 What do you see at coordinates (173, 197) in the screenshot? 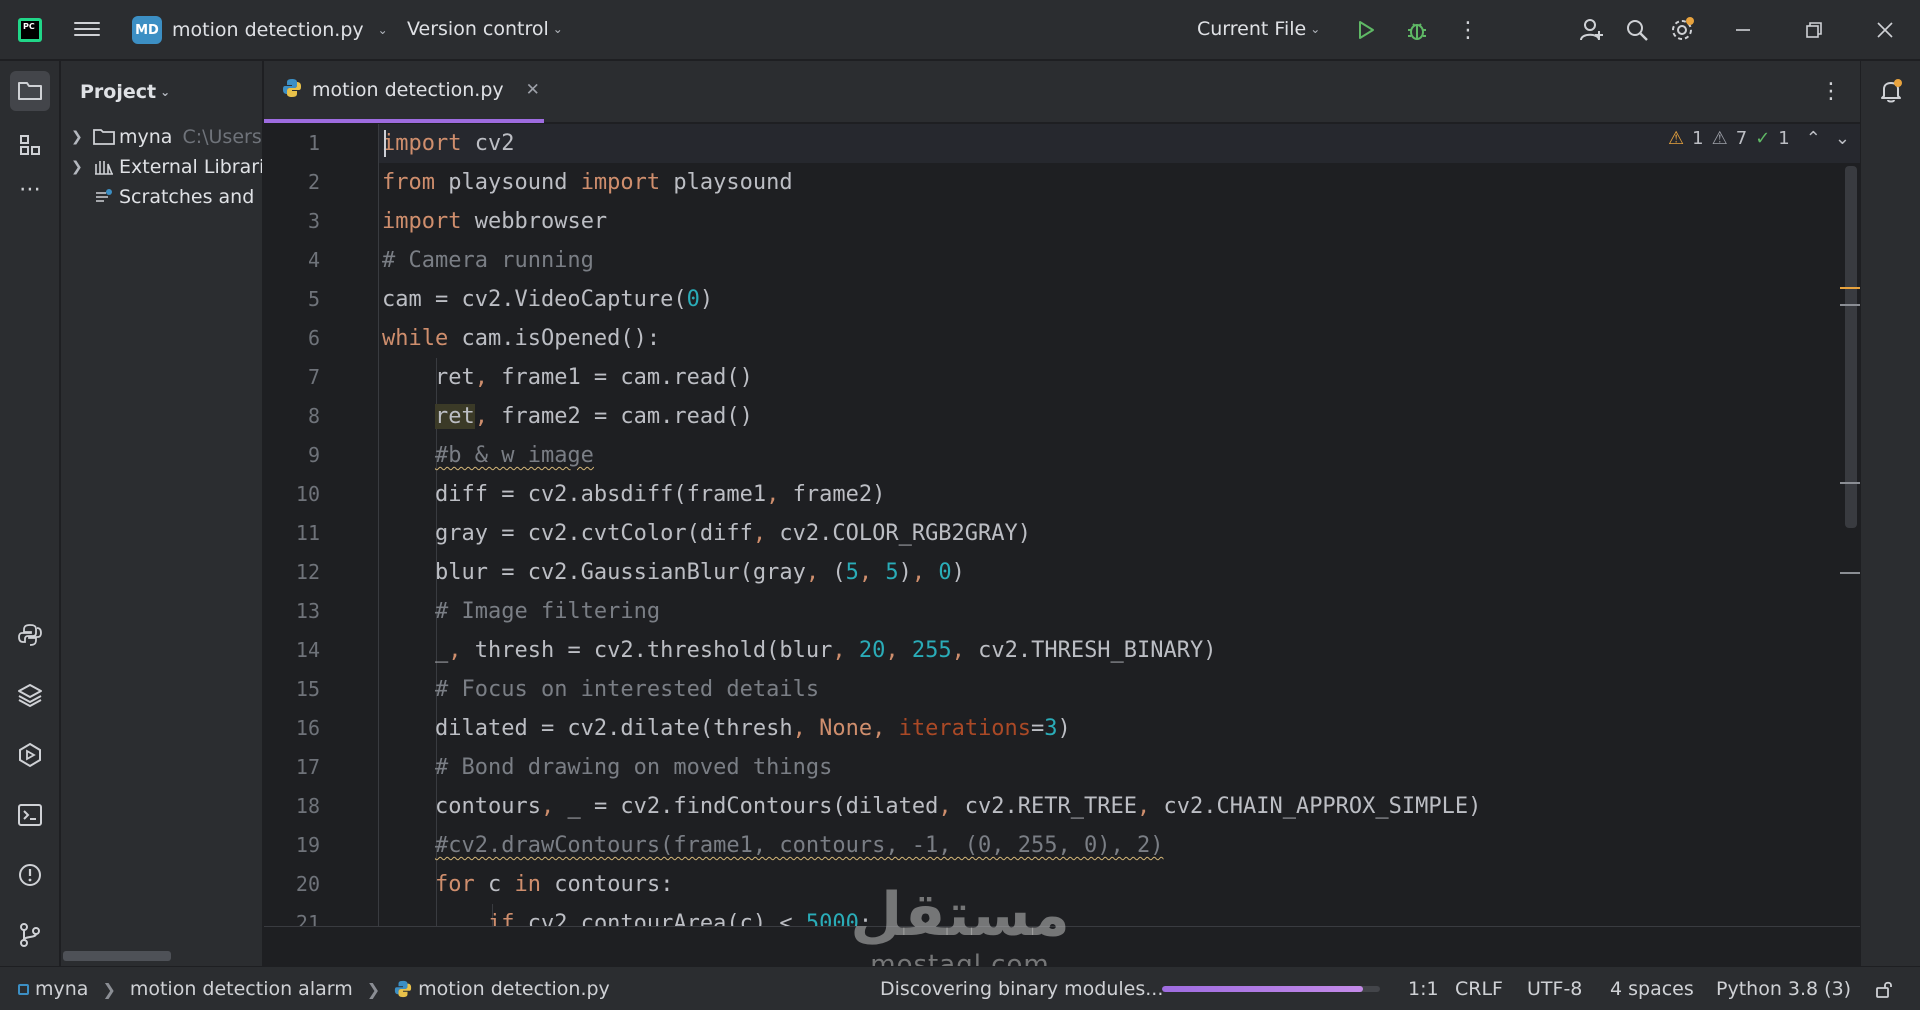
I see `tree-item-scratches: Scratches and` at bounding box center [173, 197].